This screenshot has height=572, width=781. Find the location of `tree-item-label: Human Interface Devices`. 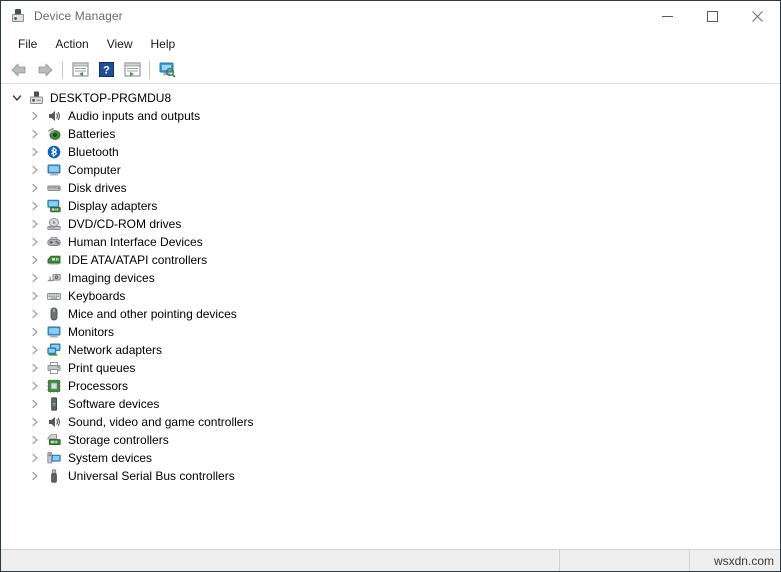

tree-item-label: Human Interface Devices is located at coordinates (135, 242).